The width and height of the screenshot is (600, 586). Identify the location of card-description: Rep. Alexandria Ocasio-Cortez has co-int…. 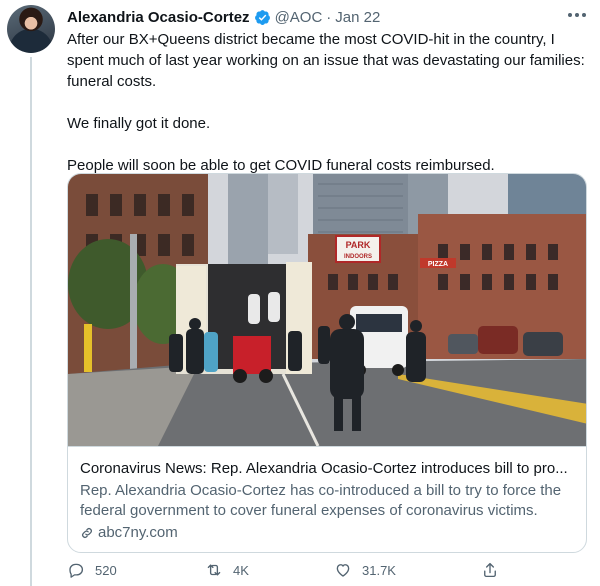
(321, 500).